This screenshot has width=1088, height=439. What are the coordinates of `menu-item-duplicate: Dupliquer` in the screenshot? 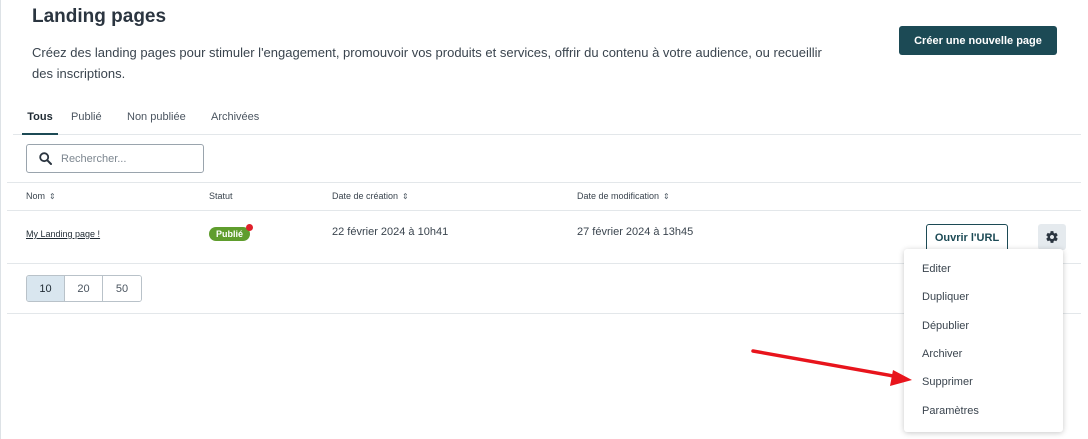 It's located at (983, 297).